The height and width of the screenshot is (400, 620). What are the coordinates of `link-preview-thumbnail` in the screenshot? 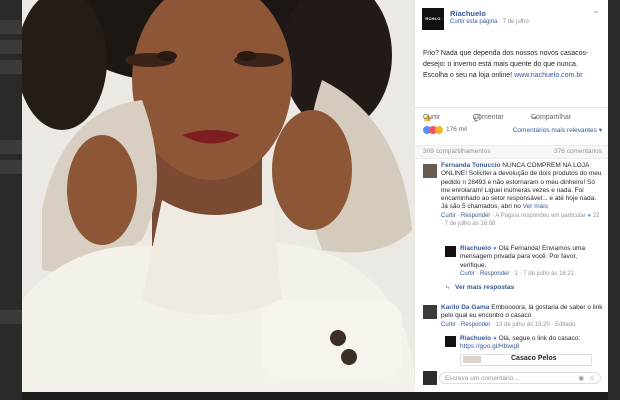 It's located at (472, 359).